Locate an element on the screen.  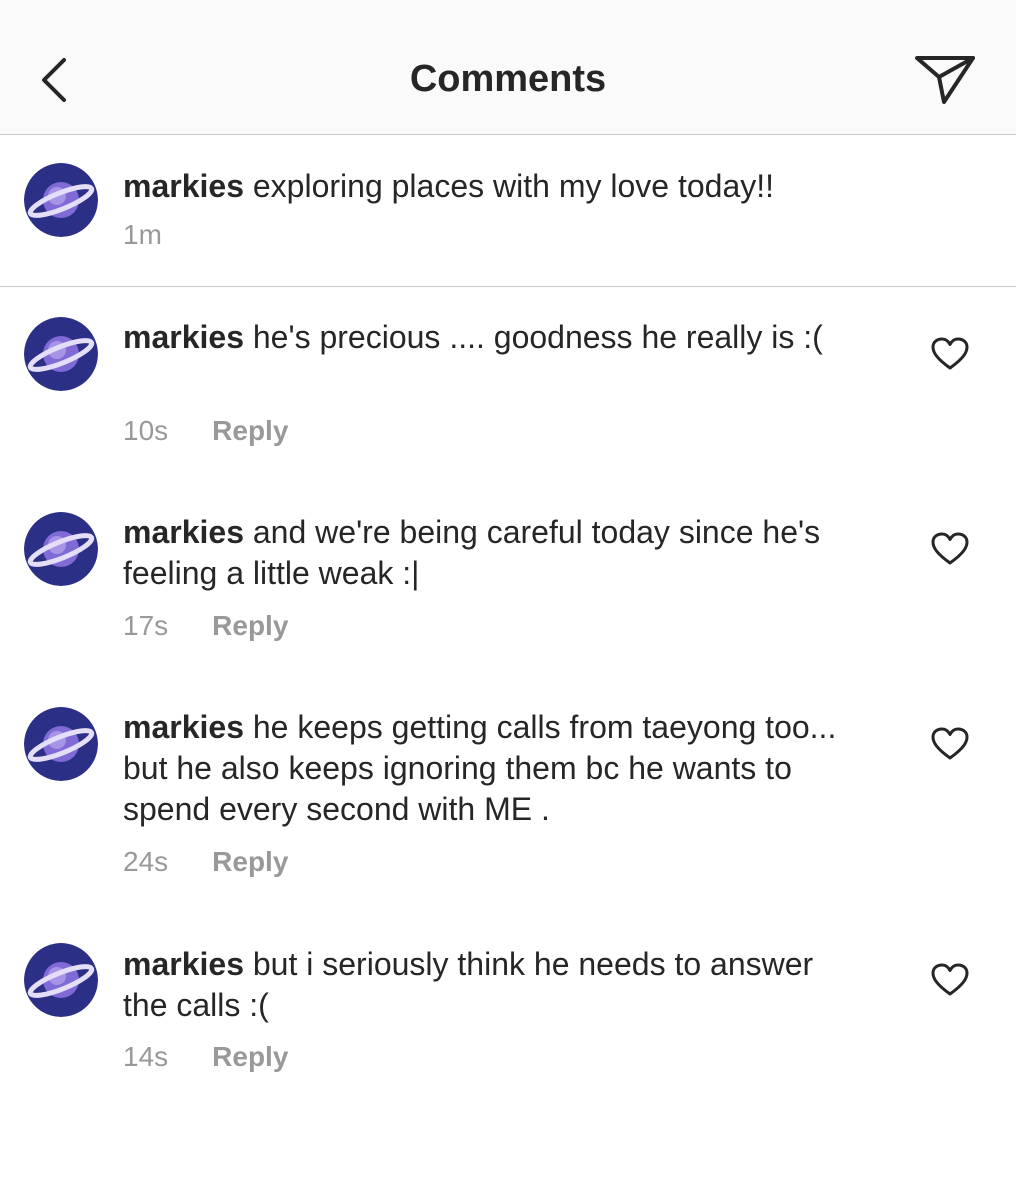
timestamp: 1m is located at coordinates (142, 234).